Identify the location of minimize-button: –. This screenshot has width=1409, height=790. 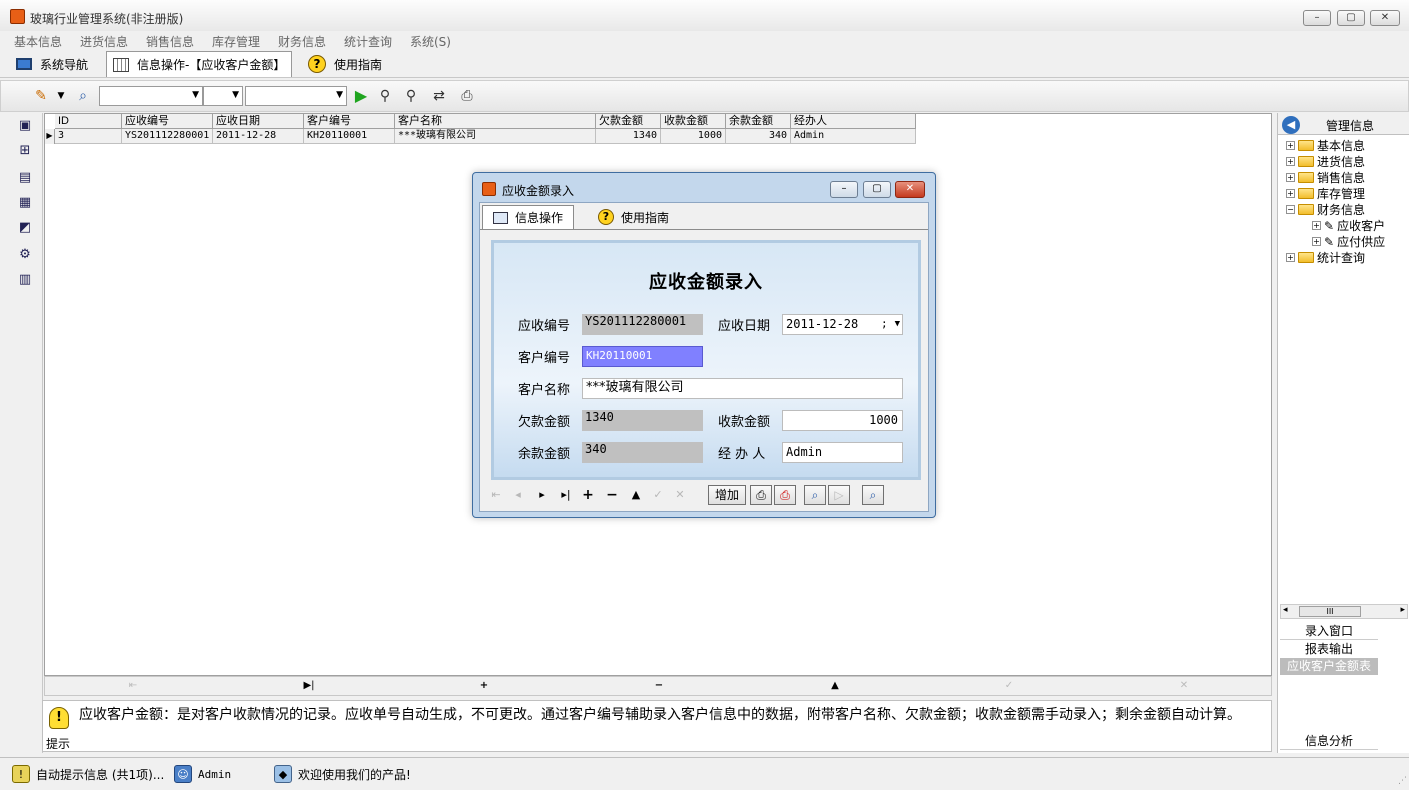
(1317, 18).